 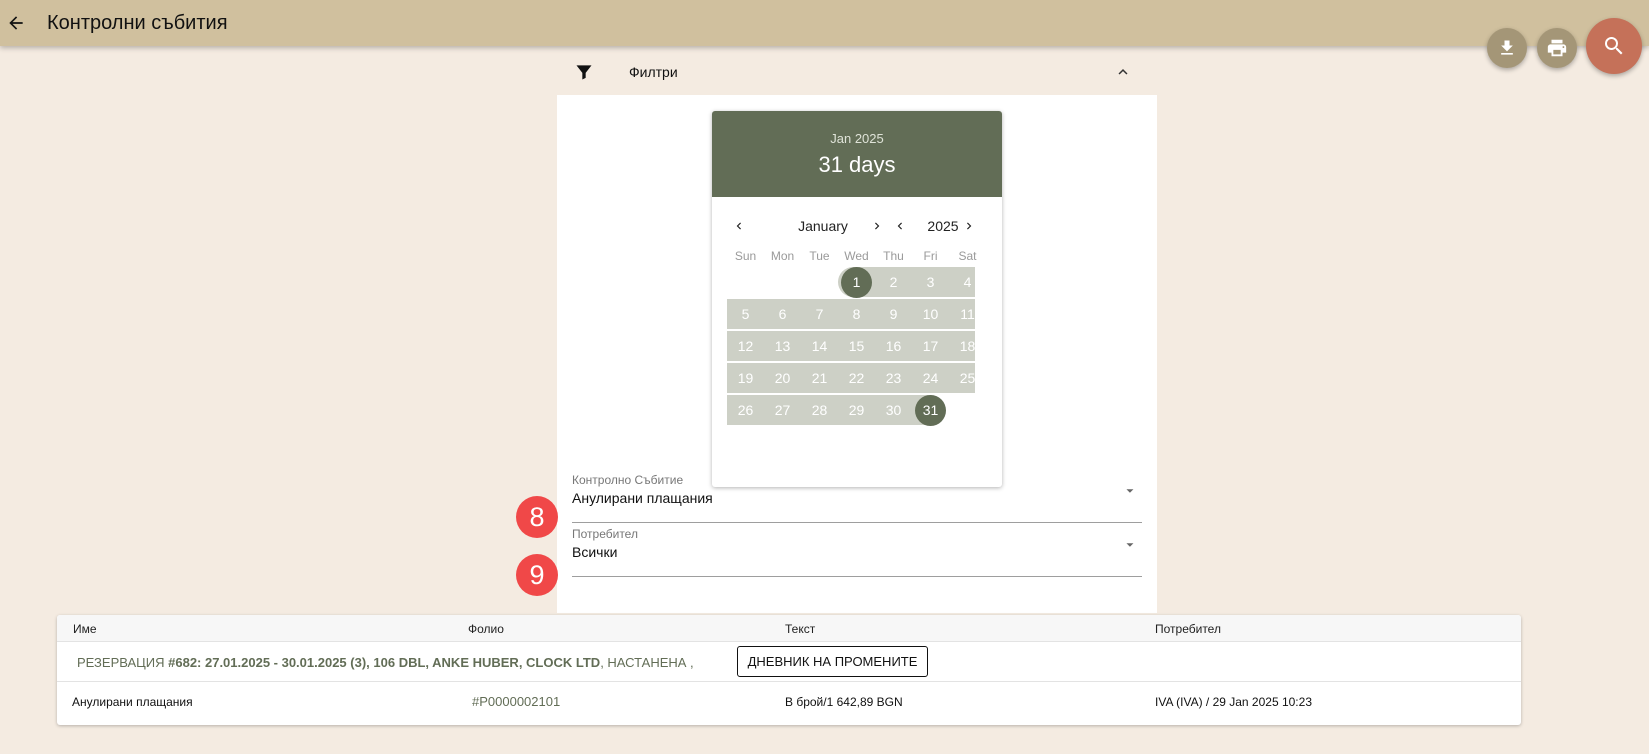 I want to click on weekday-label: Wed, so click(x=856, y=256).